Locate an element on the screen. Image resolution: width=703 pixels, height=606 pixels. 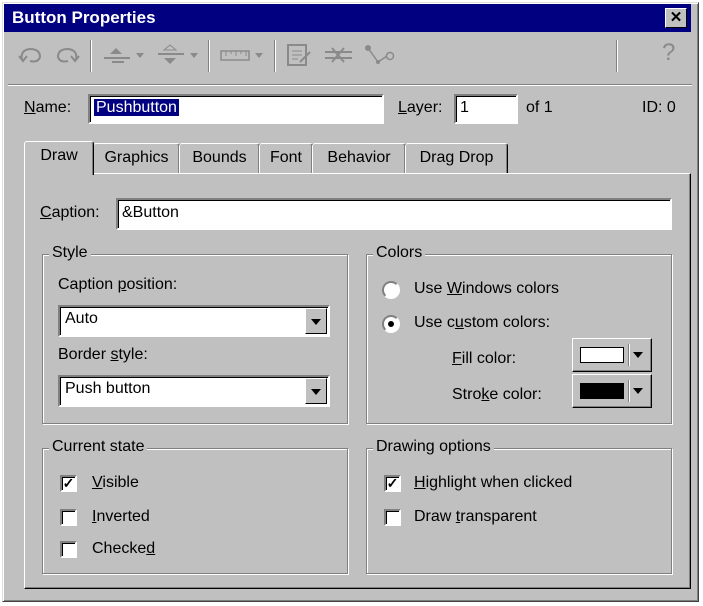
redo-icon is located at coordinates (67, 55).